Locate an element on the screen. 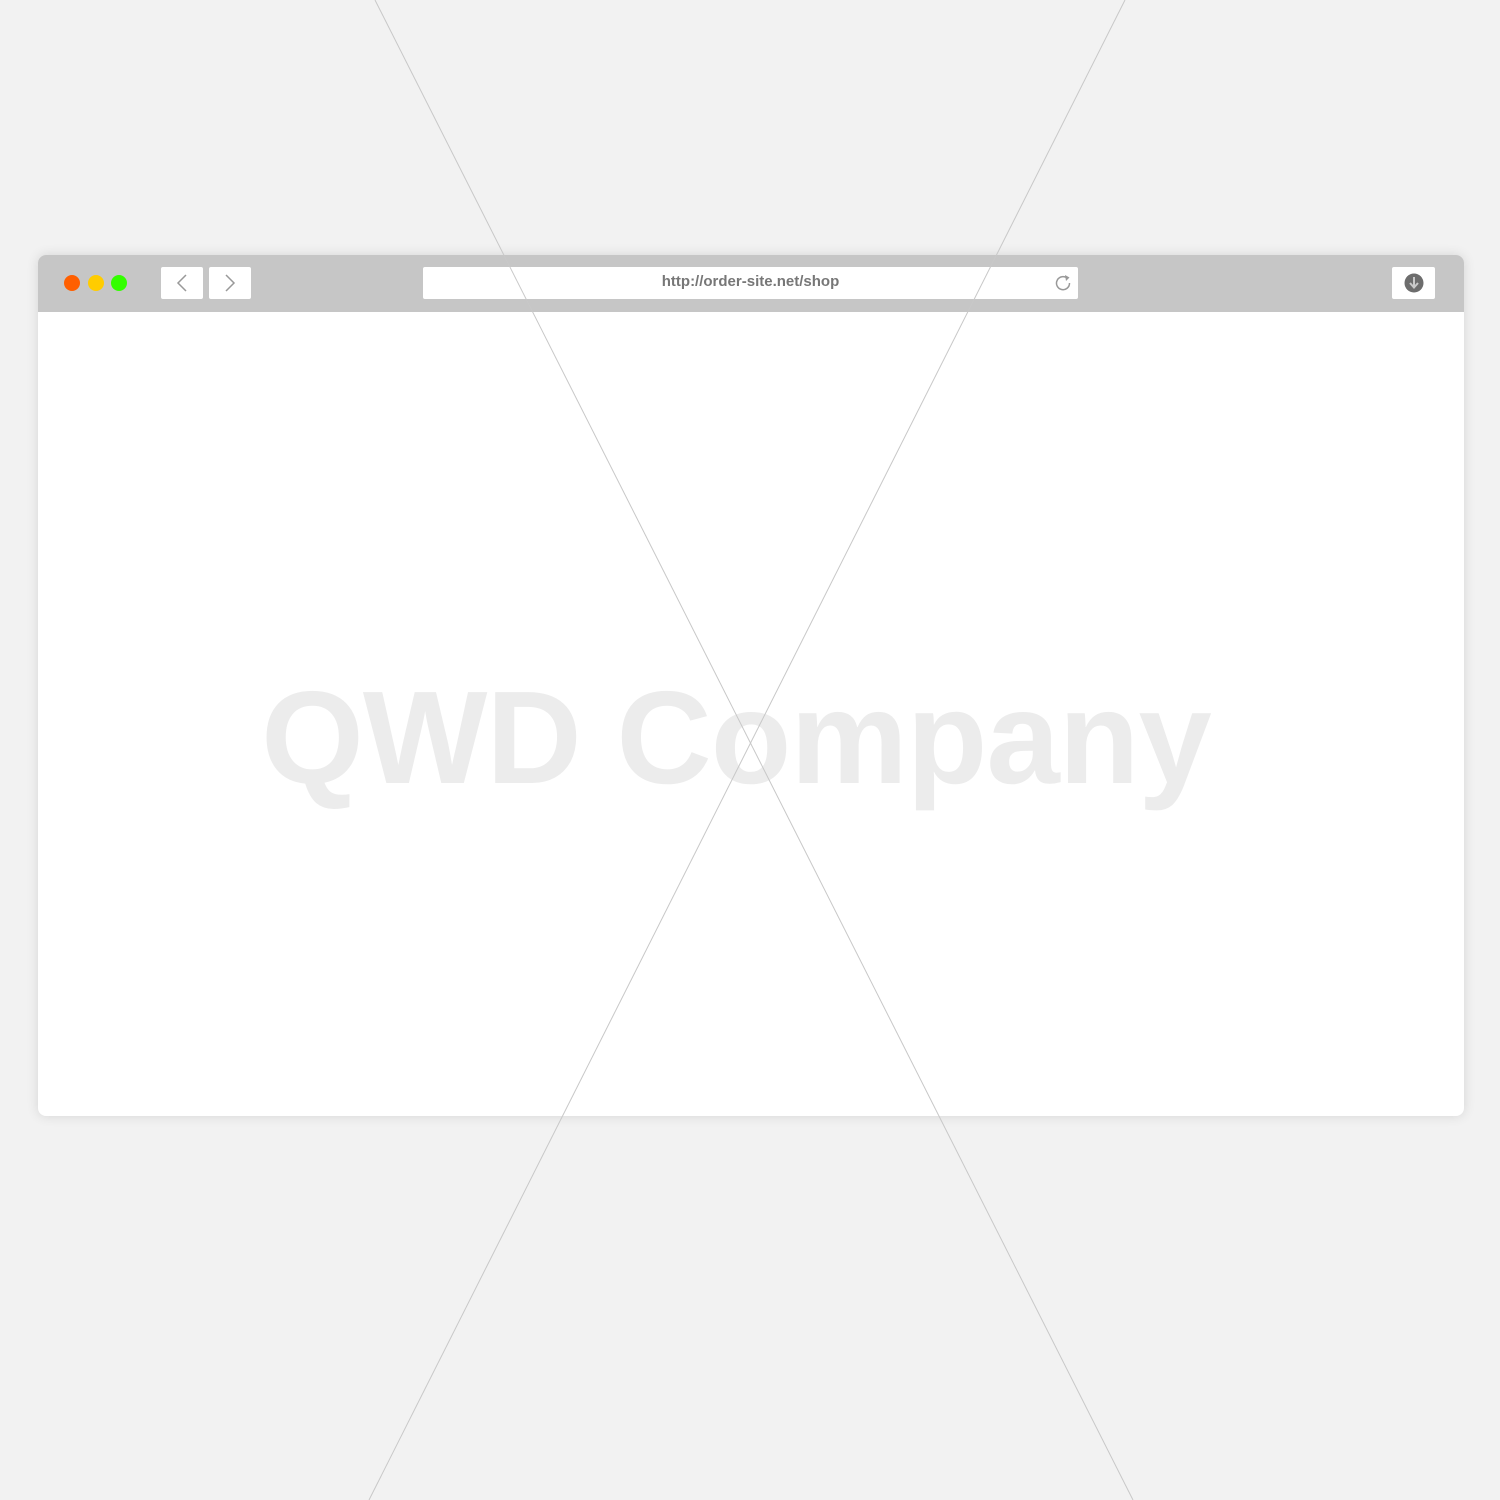  browser-toolbar: http://order-site.net/shop is located at coordinates (751, 283).